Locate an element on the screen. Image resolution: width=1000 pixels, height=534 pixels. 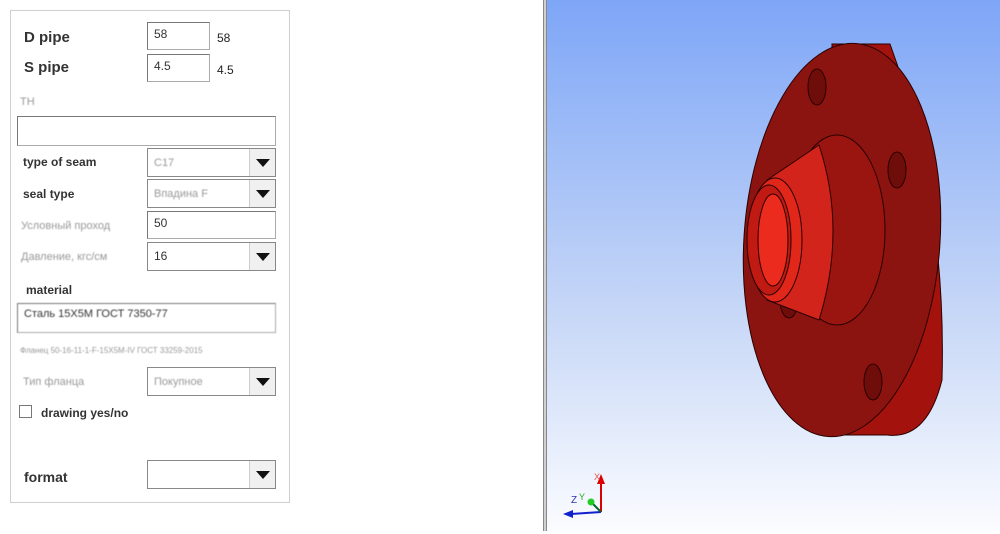
material-input: Сталь 15Х5М ГОСТ 7350-77 is located at coordinates (146, 318).